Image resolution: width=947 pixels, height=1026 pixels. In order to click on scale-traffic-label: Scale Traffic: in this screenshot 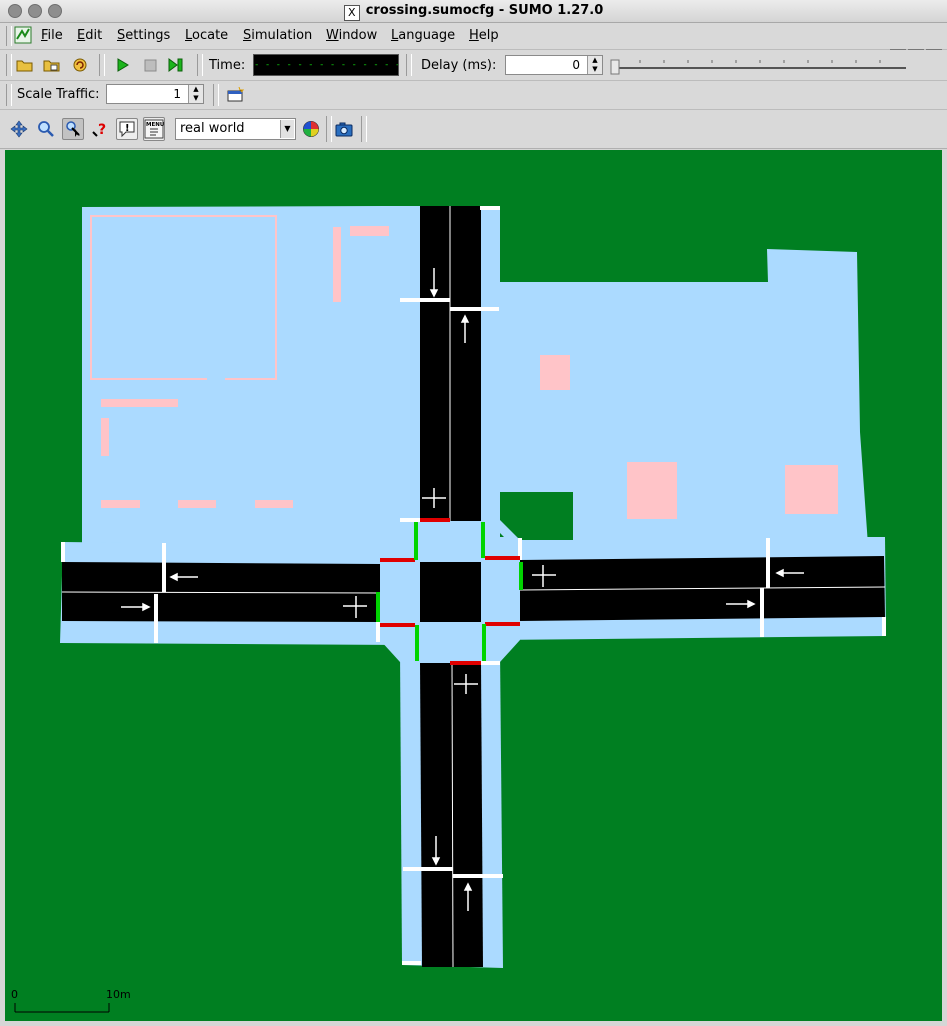, I will do `click(58, 94)`.